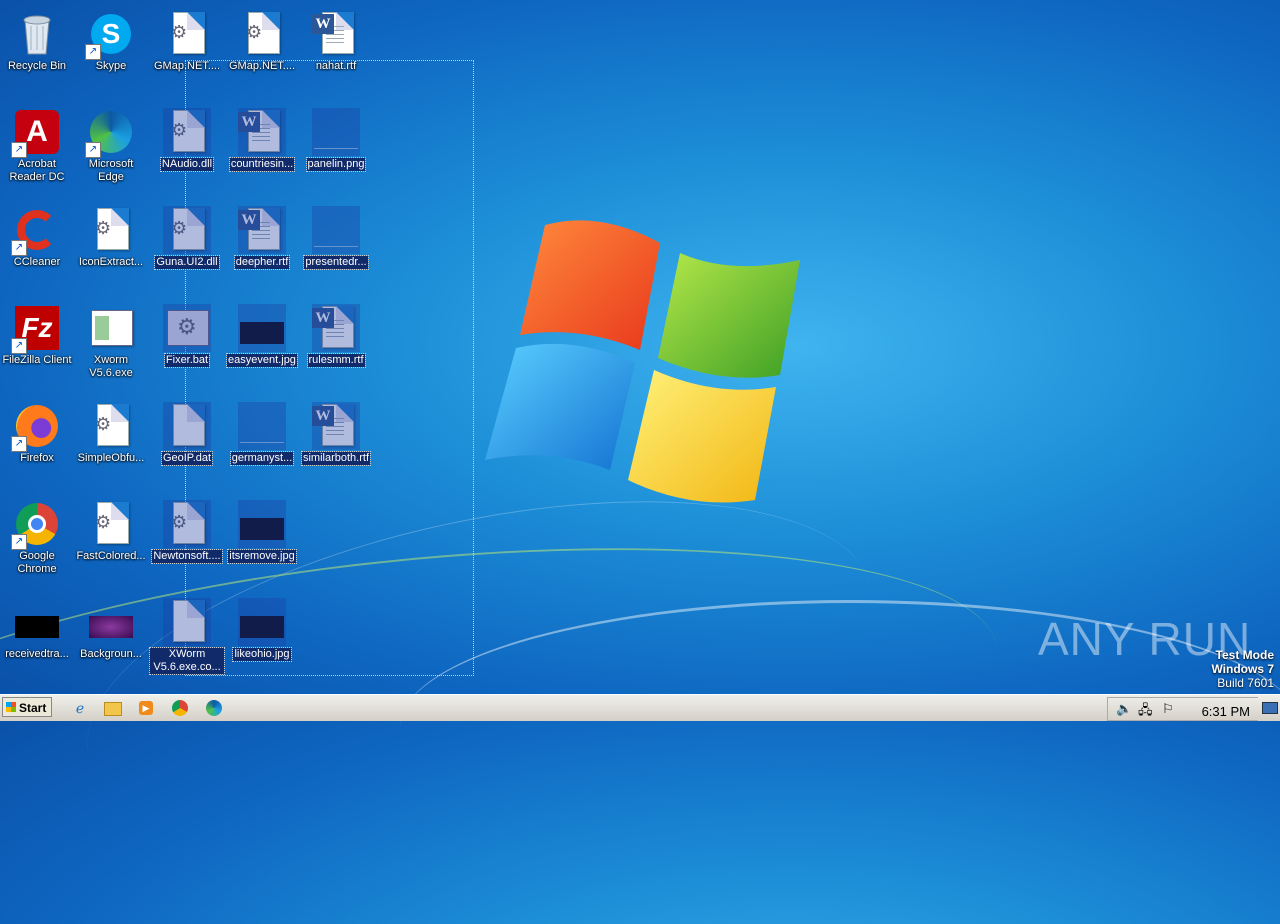 The height and width of the screenshot is (924, 1280). I want to click on desktop-icon-geoip: GeoIP.dat, so click(187, 446).